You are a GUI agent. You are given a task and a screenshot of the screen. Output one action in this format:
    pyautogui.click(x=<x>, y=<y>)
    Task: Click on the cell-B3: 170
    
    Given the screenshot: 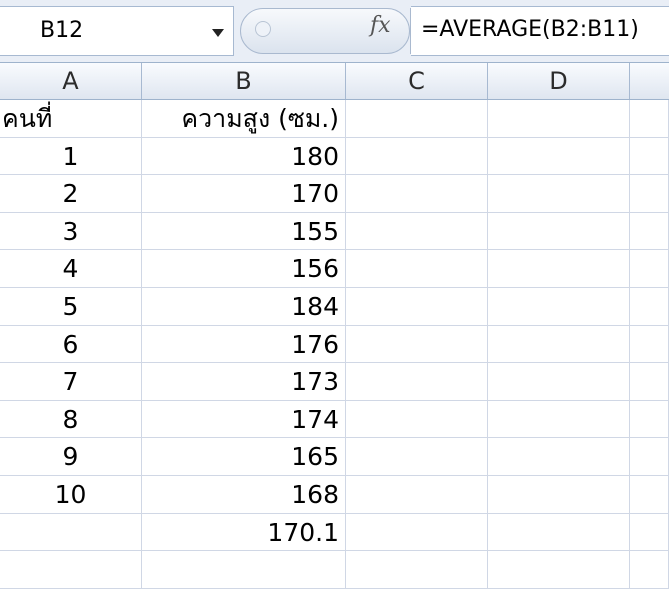 What is the action you would take?
    pyautogui.click(x=244, y=194)
    